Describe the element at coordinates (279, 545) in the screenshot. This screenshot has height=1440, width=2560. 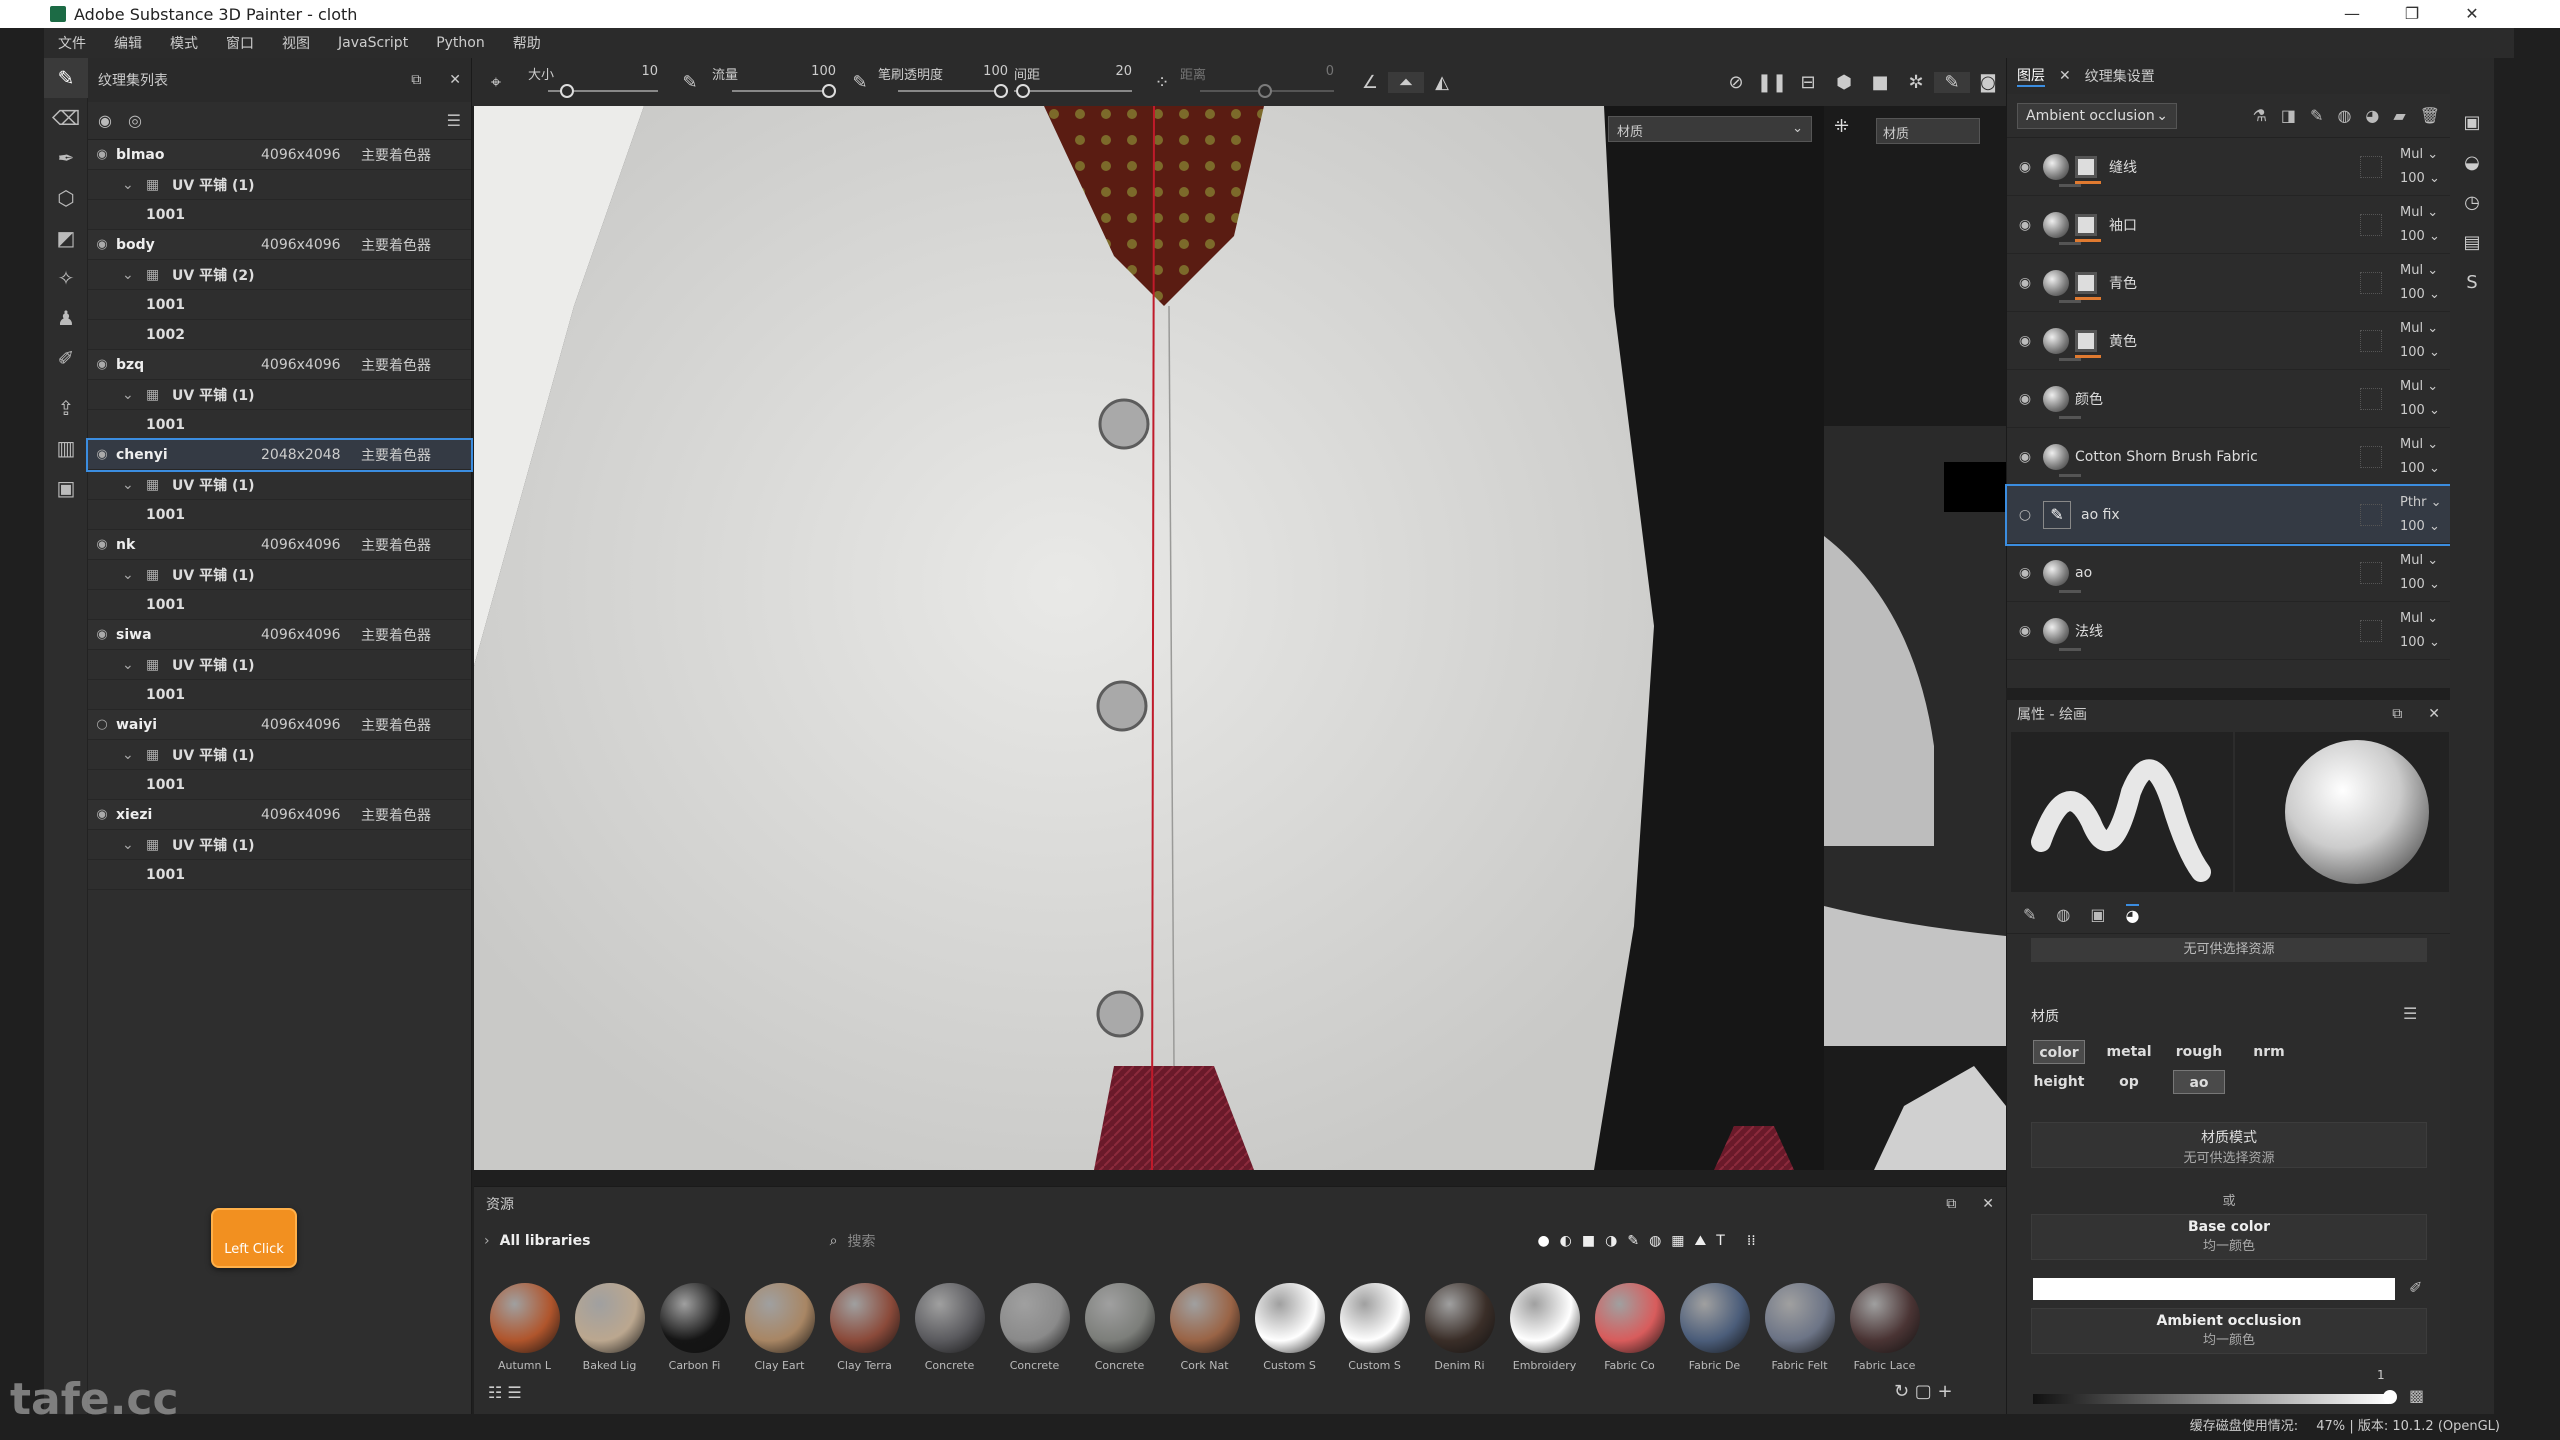
I see `texture-set-nk: ◉ nk 4096x4096 主要着色器` at that location.